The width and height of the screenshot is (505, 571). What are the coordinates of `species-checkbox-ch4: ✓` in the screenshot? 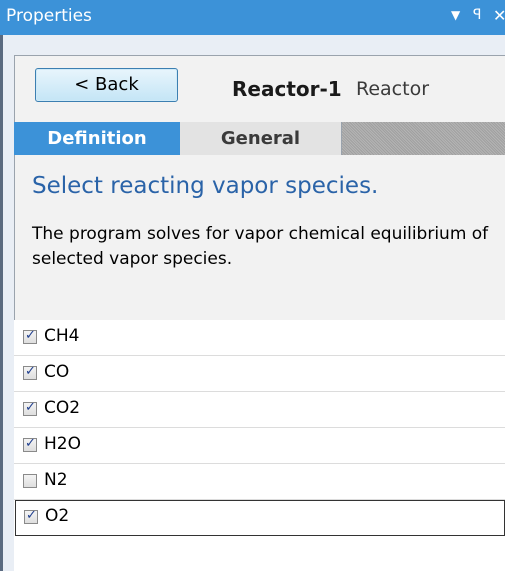 It's located at (30, 336).